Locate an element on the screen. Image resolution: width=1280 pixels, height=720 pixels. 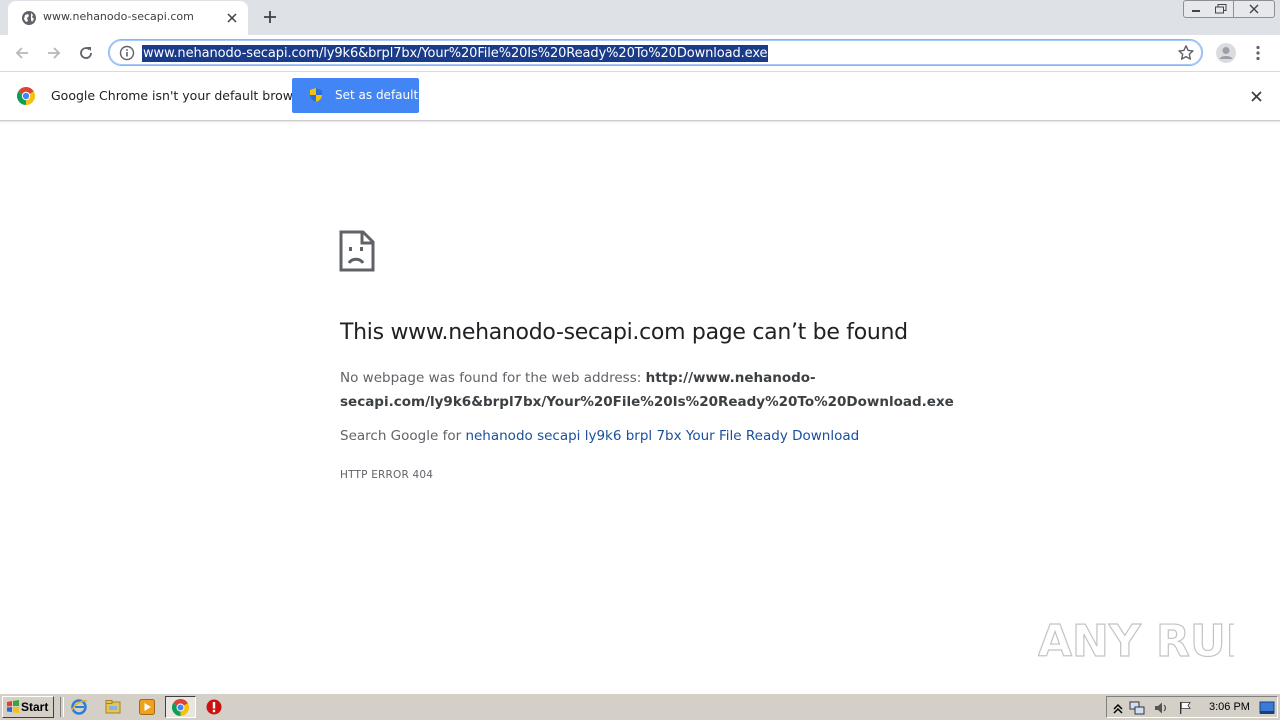
url-part-1: http://www.nehanodo- is located at coordinates (730, 378).